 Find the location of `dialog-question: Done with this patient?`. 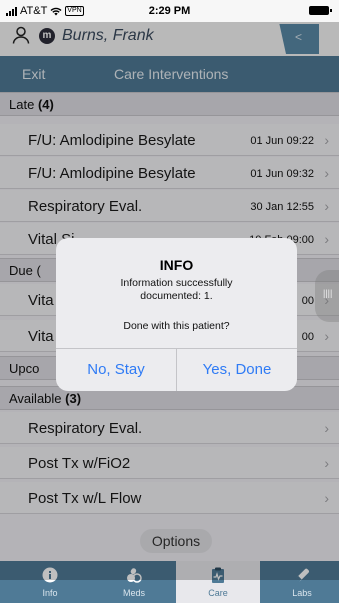

dialog-question: Done with this patient? is located at coordinates (176, 326).